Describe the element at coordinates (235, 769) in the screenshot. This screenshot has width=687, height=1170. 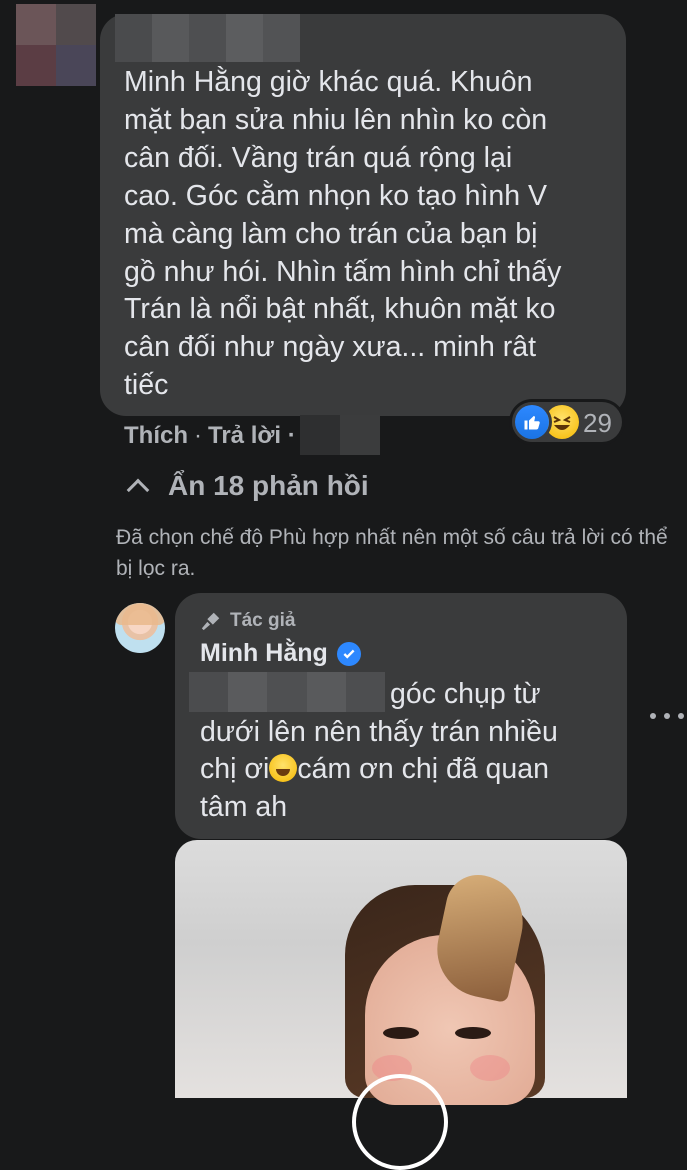
I see `reply-line-3a: chị ơi` at that location.